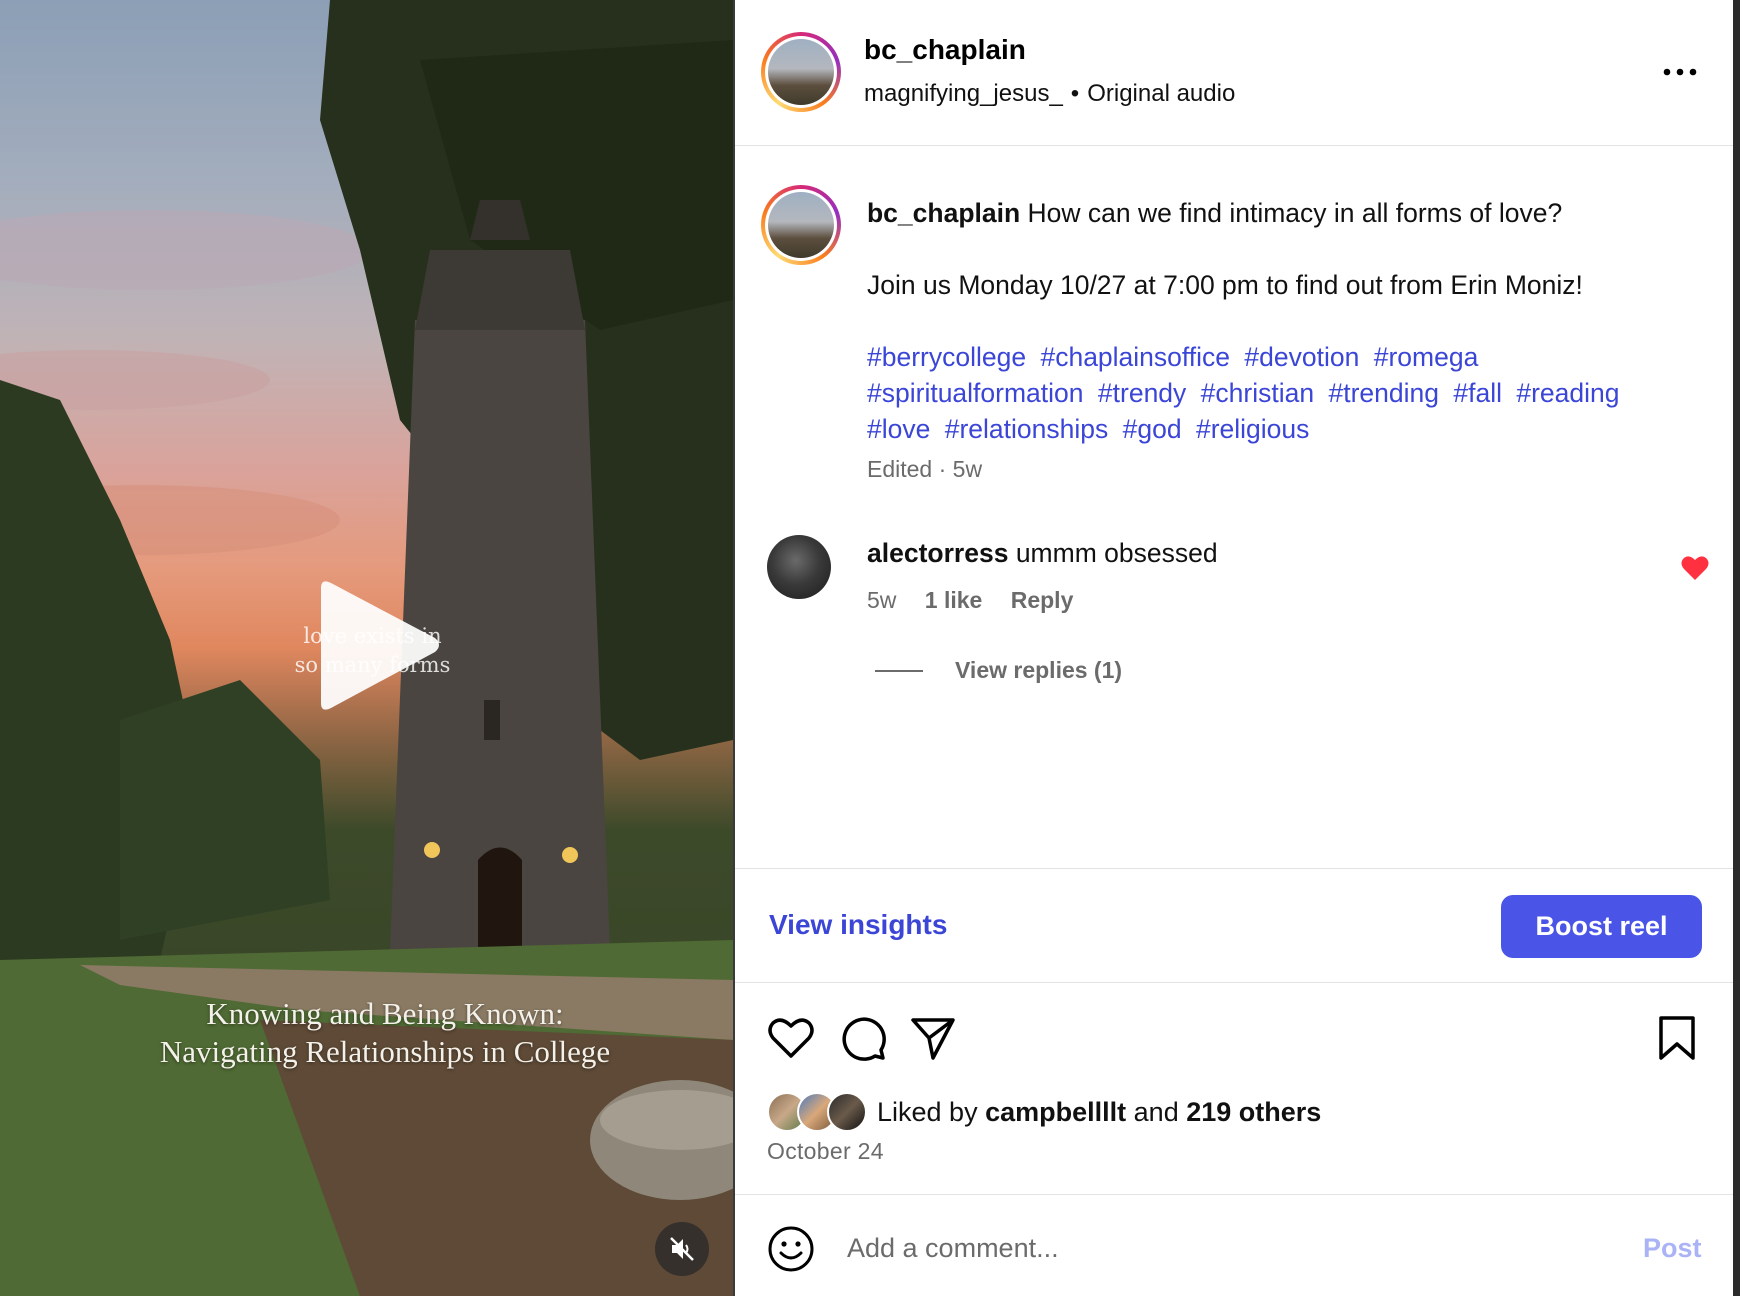 The image size is (1740, 1296). I want to click on overlay-title-line-2: Navigating Relationships in College, so click(385, 1051).